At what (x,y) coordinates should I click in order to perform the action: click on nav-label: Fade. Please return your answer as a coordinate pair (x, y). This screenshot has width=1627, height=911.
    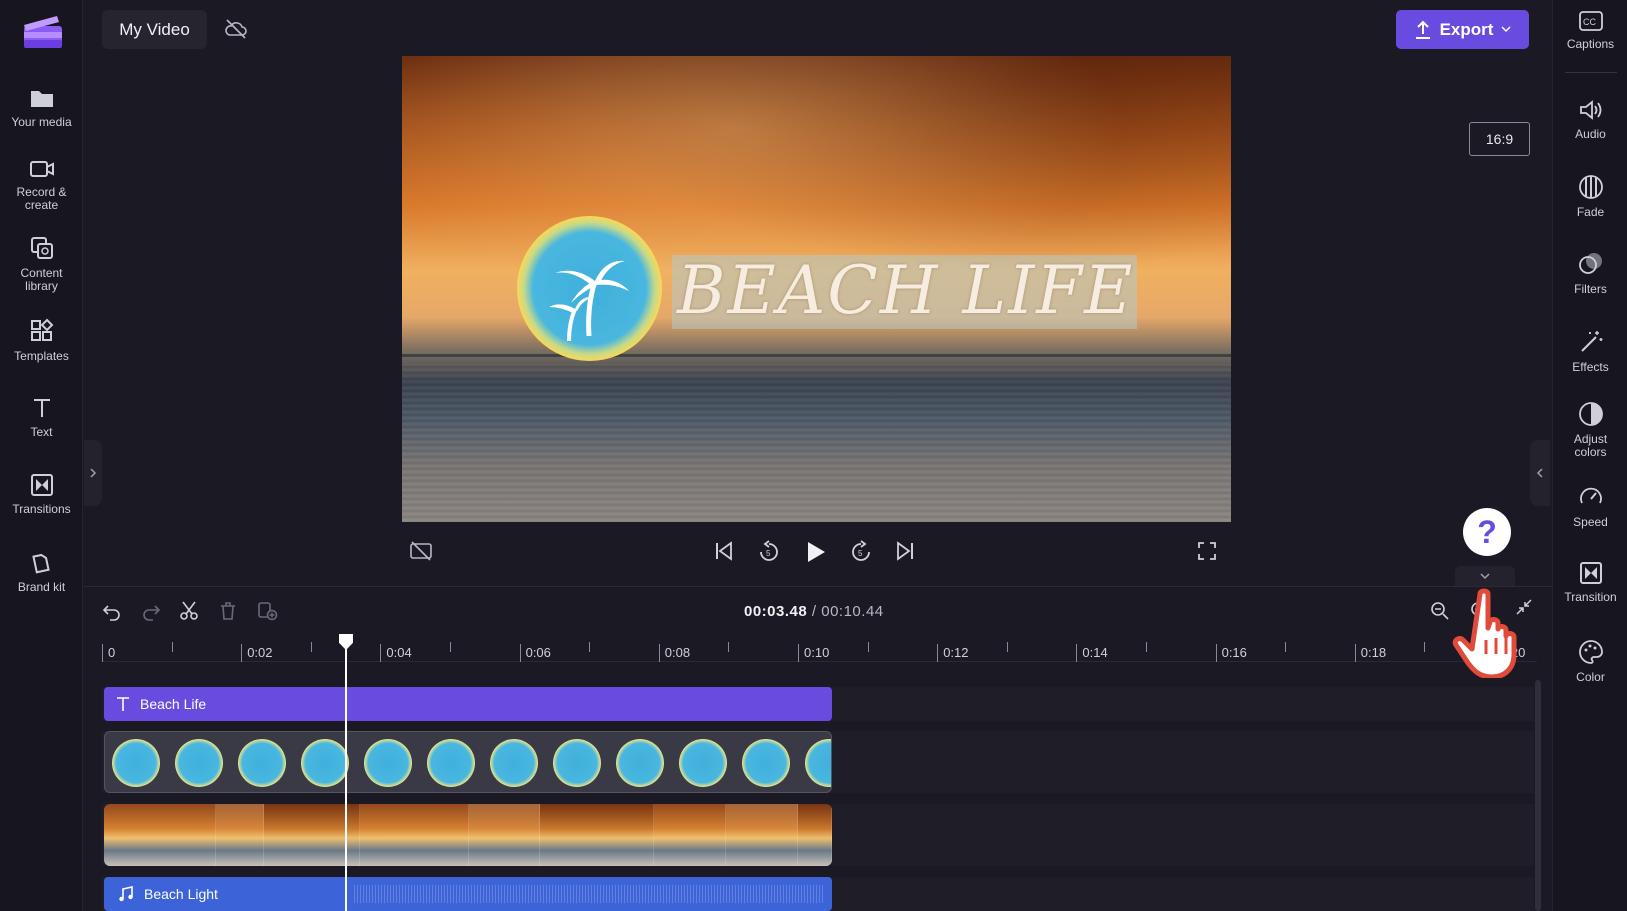
    Looking at the image, I should click on (1590, 212).